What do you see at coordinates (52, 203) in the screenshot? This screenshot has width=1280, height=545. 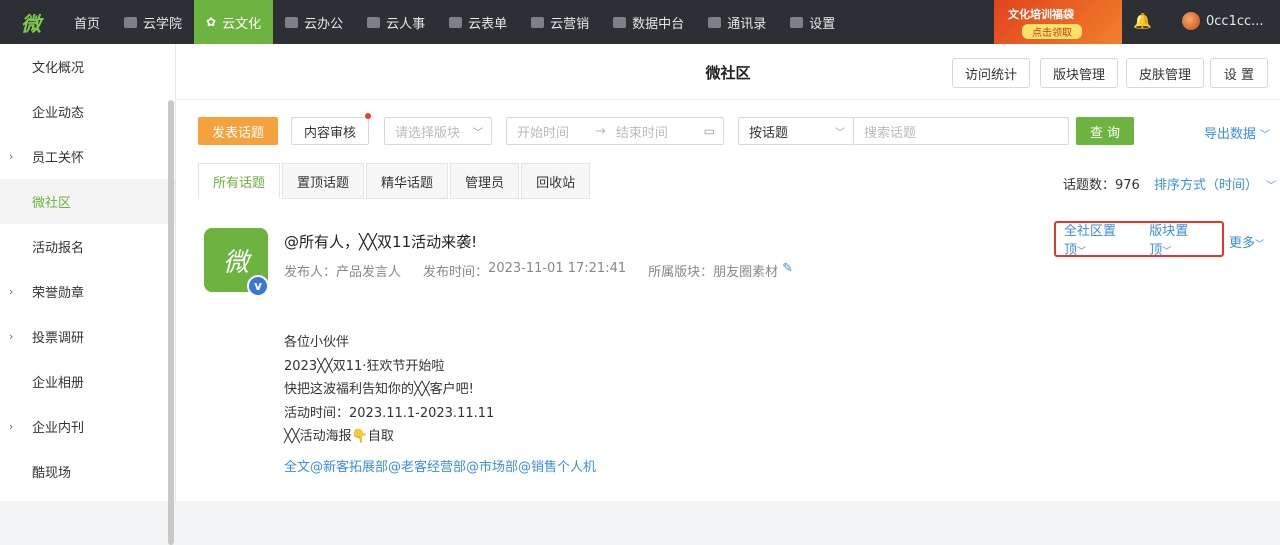 I see `sidebar-item-label: 微社区` at bounding box center [52, 203].